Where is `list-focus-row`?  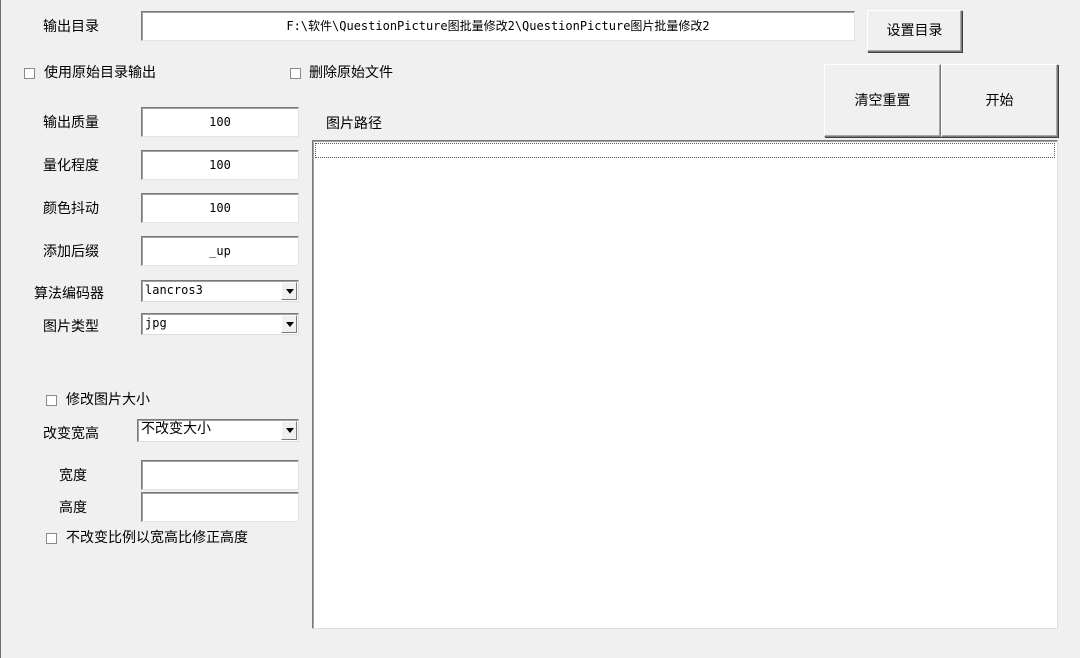 list-focus-row is located at coordinates (685, 150).